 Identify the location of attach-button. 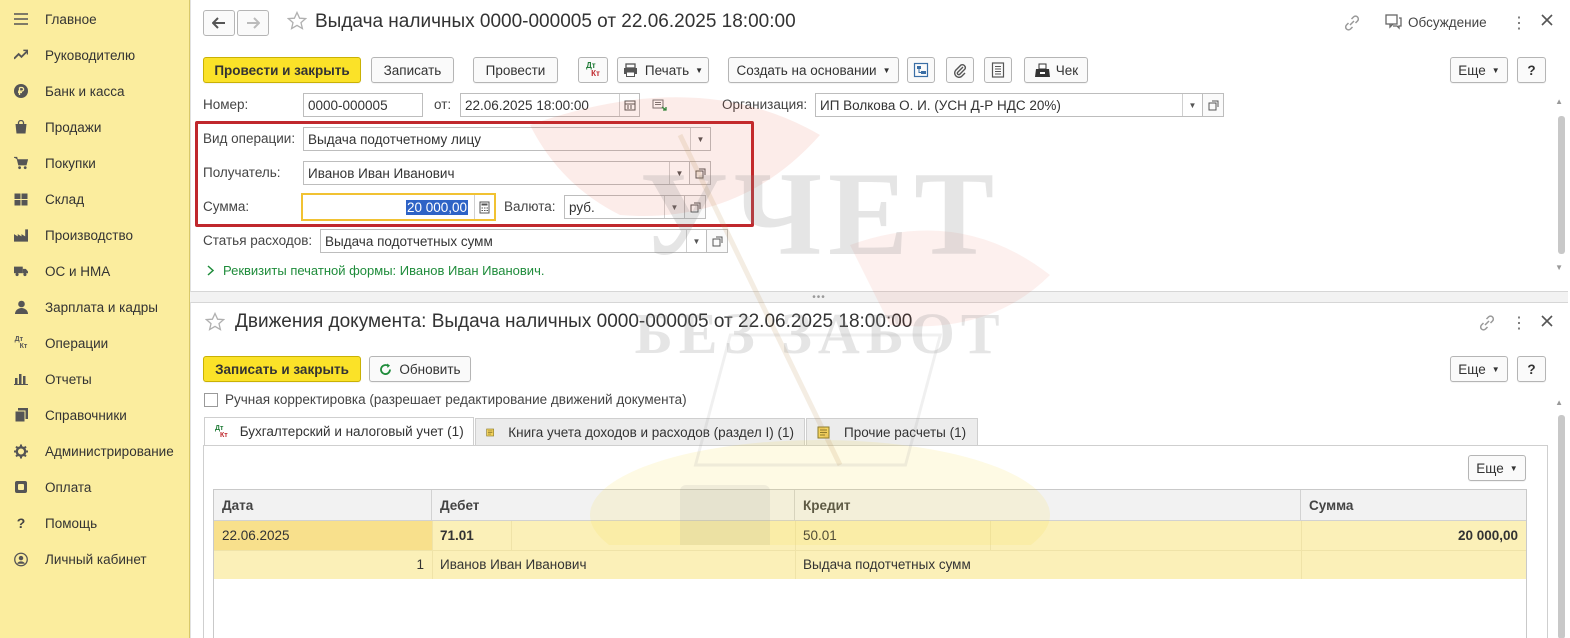
(960, 70).